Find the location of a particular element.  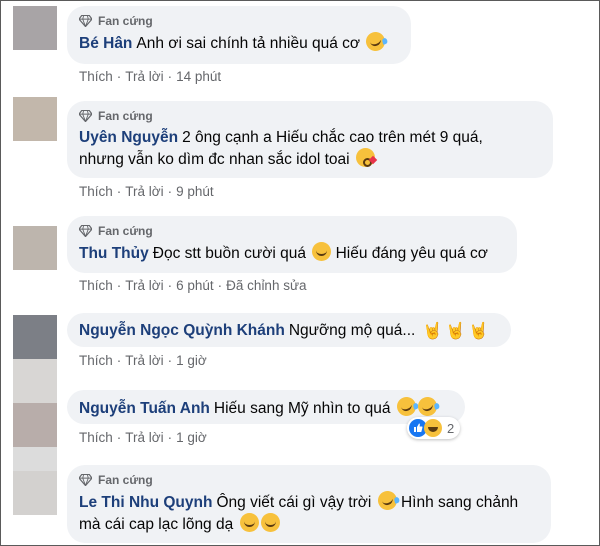

haha-reaction-icon is located at coordinates (433, 428).